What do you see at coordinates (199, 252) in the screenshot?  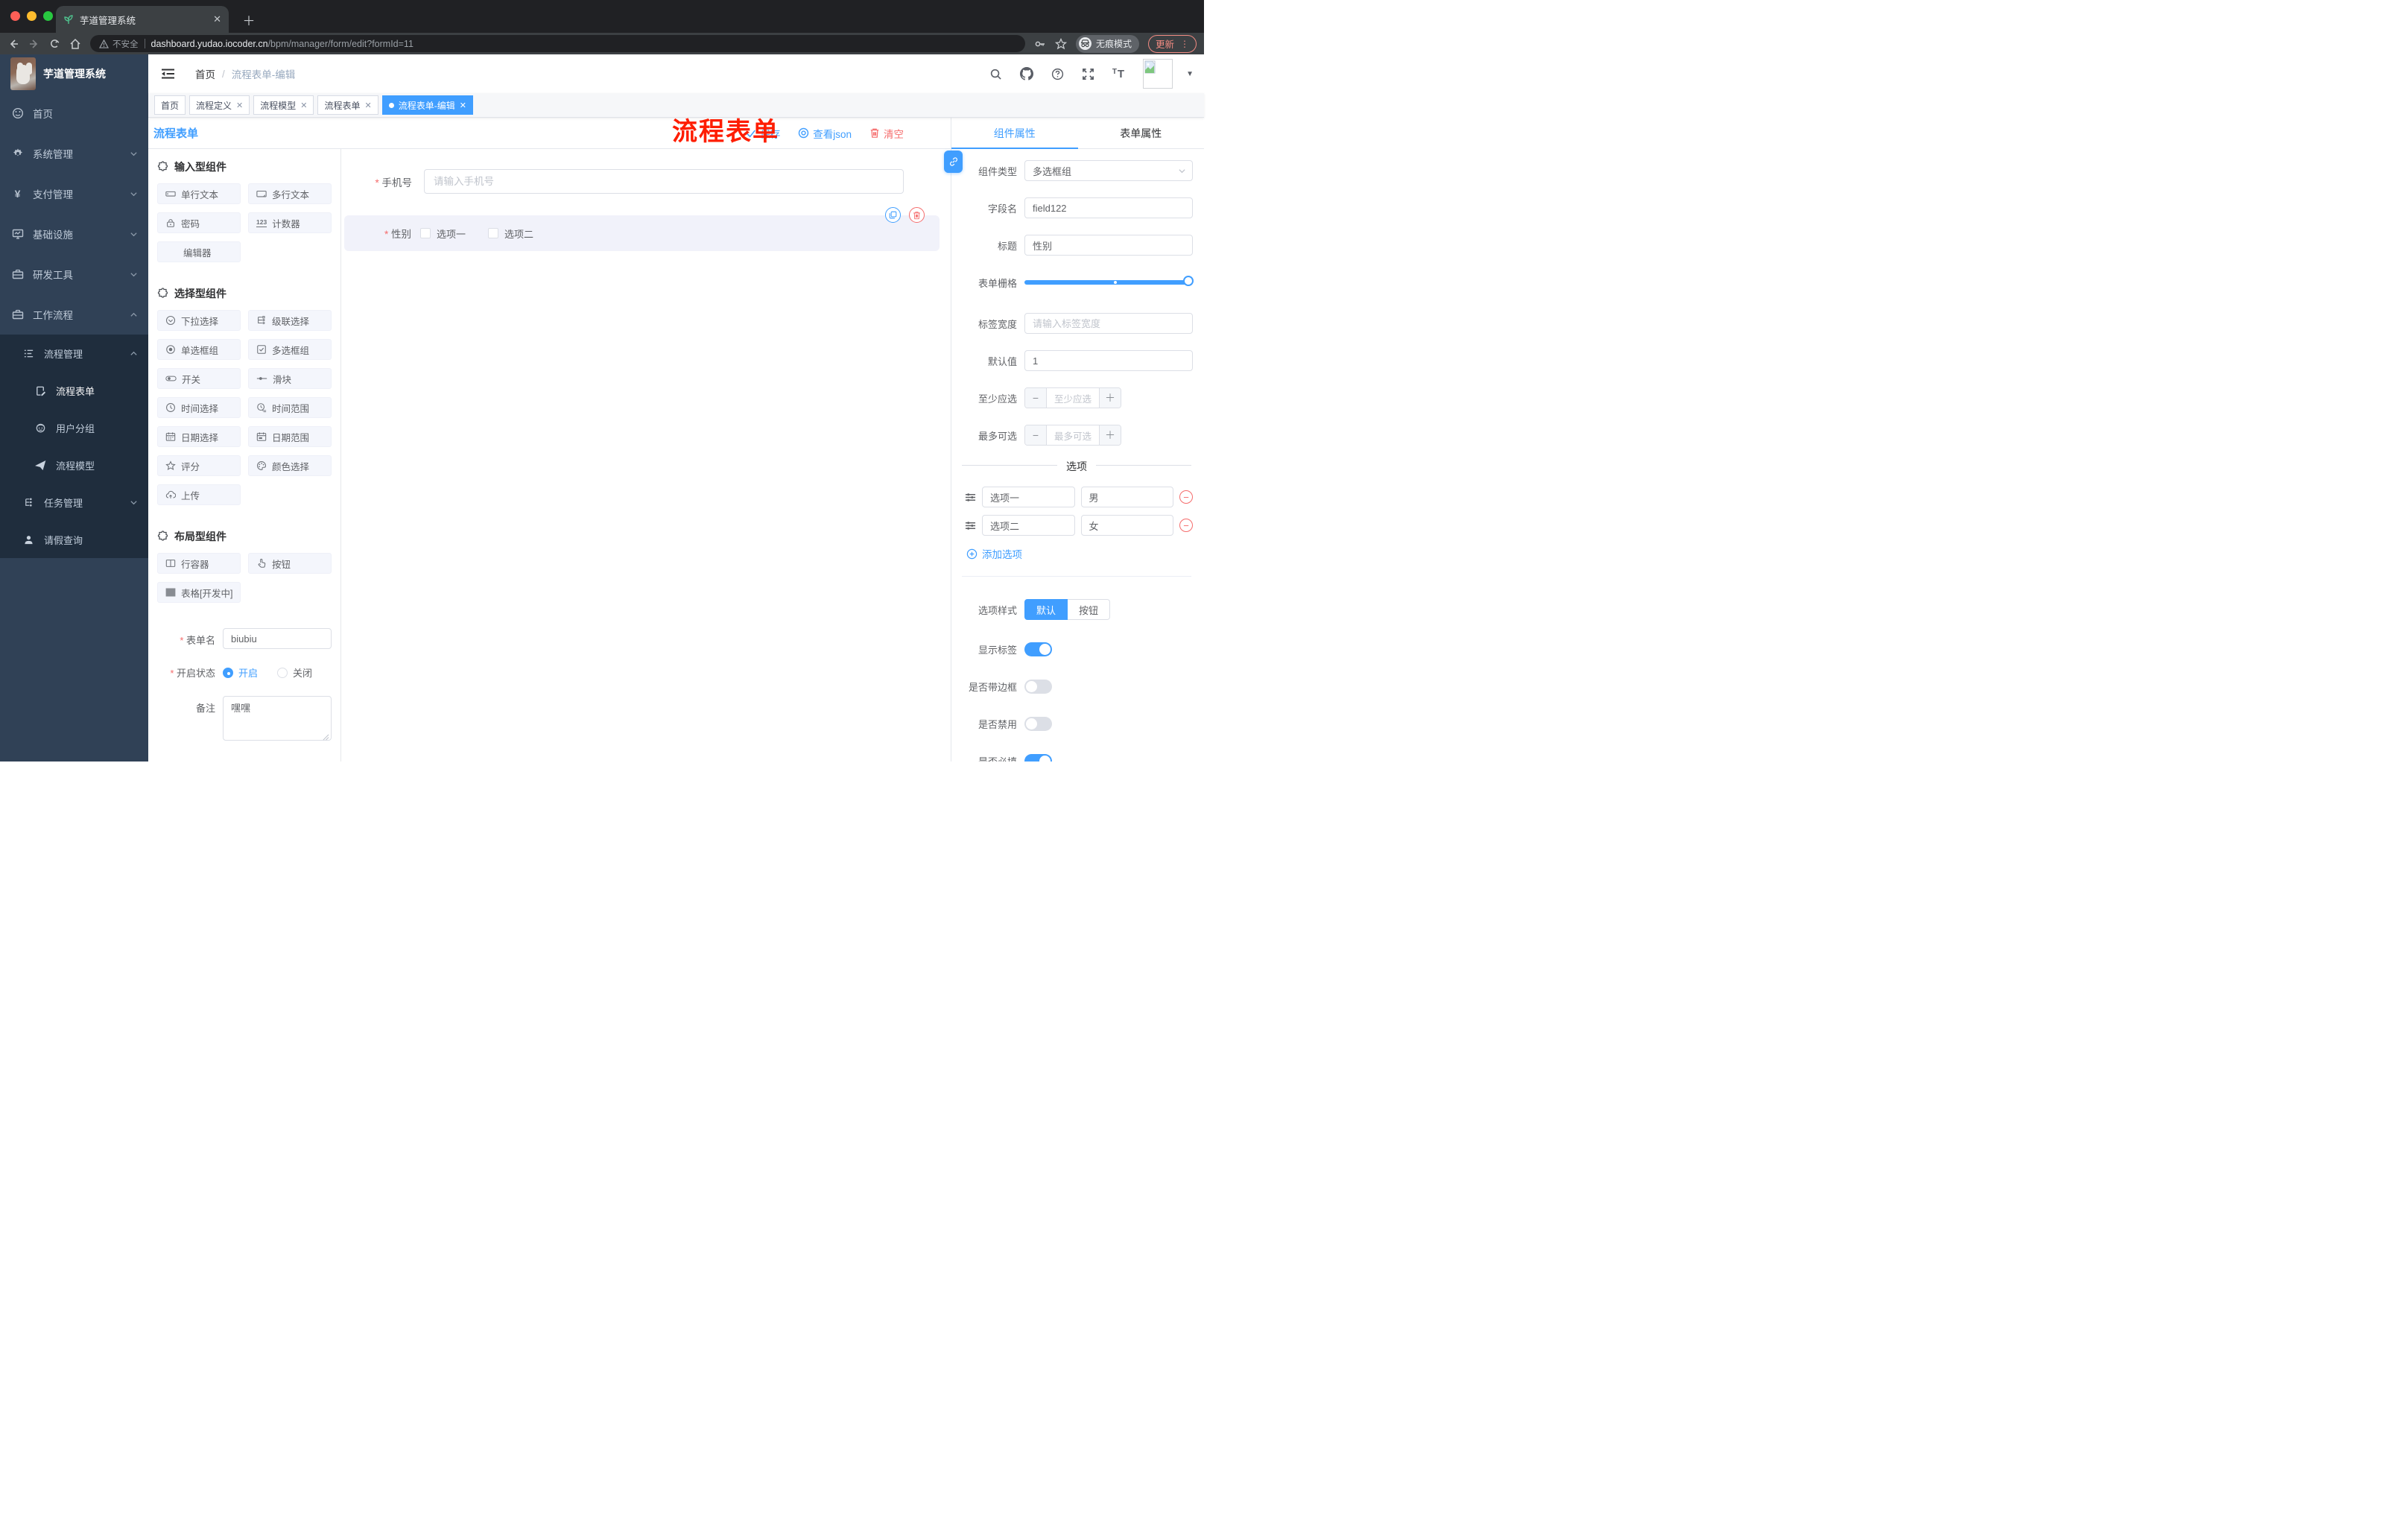 I see `component-editor: 编辑器` at bounding box center [199, 252].